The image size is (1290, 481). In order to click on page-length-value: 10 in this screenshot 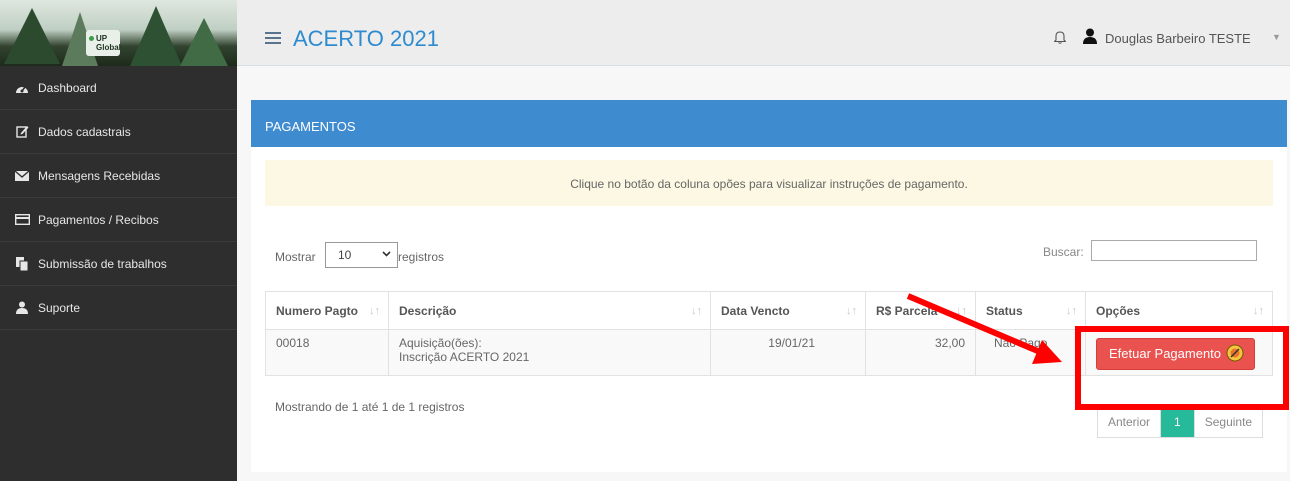, I will do `click(345, 255)`.